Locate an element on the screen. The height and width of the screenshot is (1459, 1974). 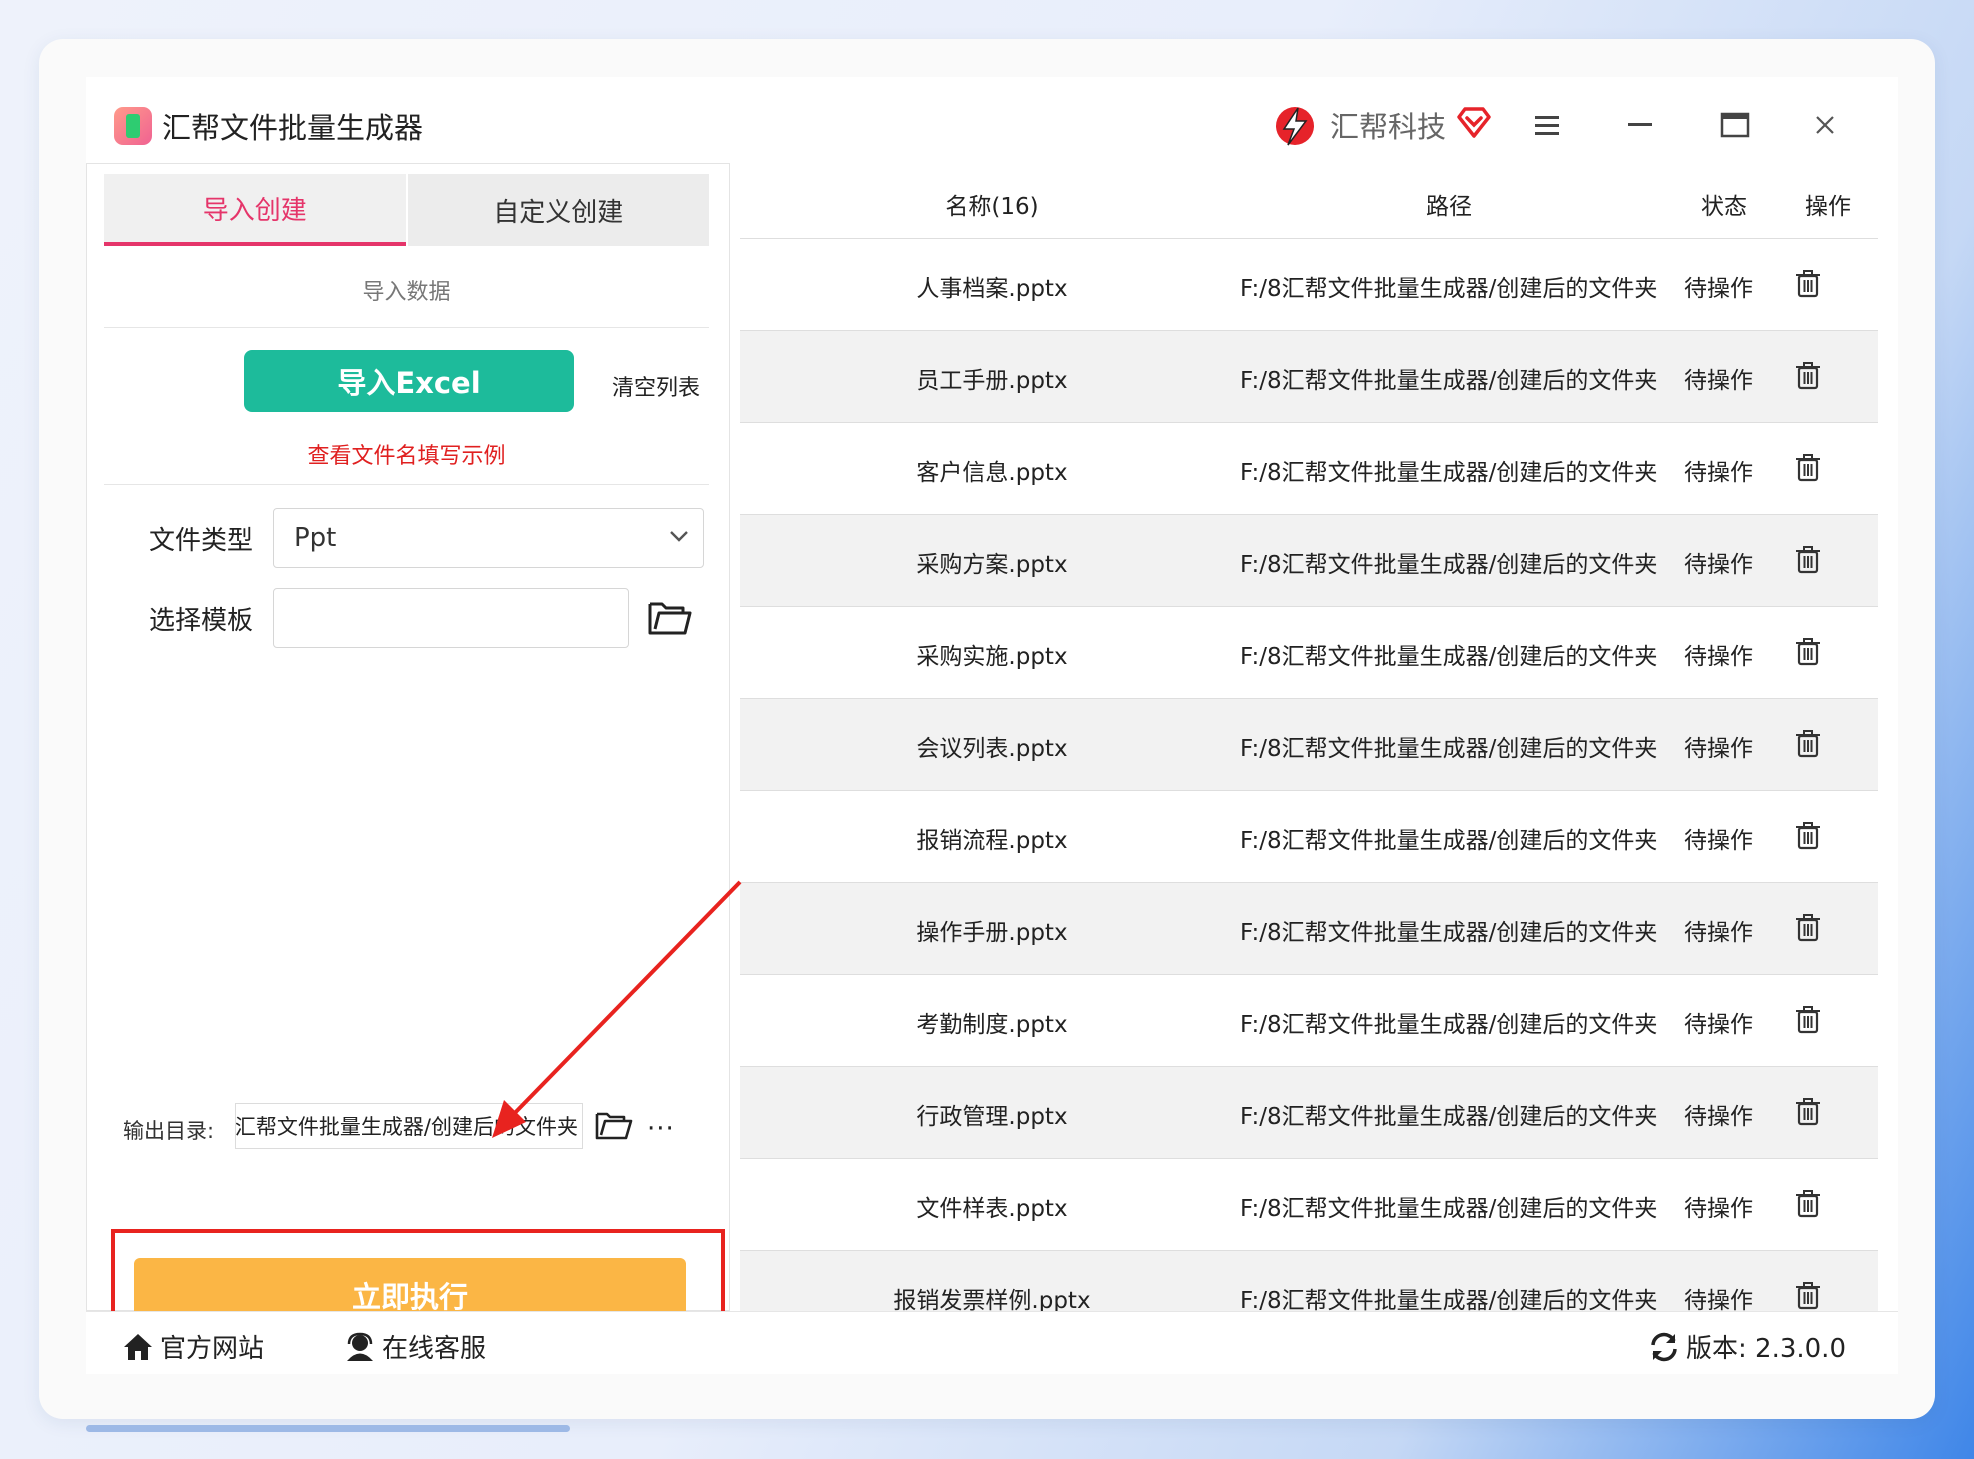
file-path: F:/8汇帮文件批量生成器/创建后的文件夹/行政管理.pptx is located at coordinates (1448, 1117).